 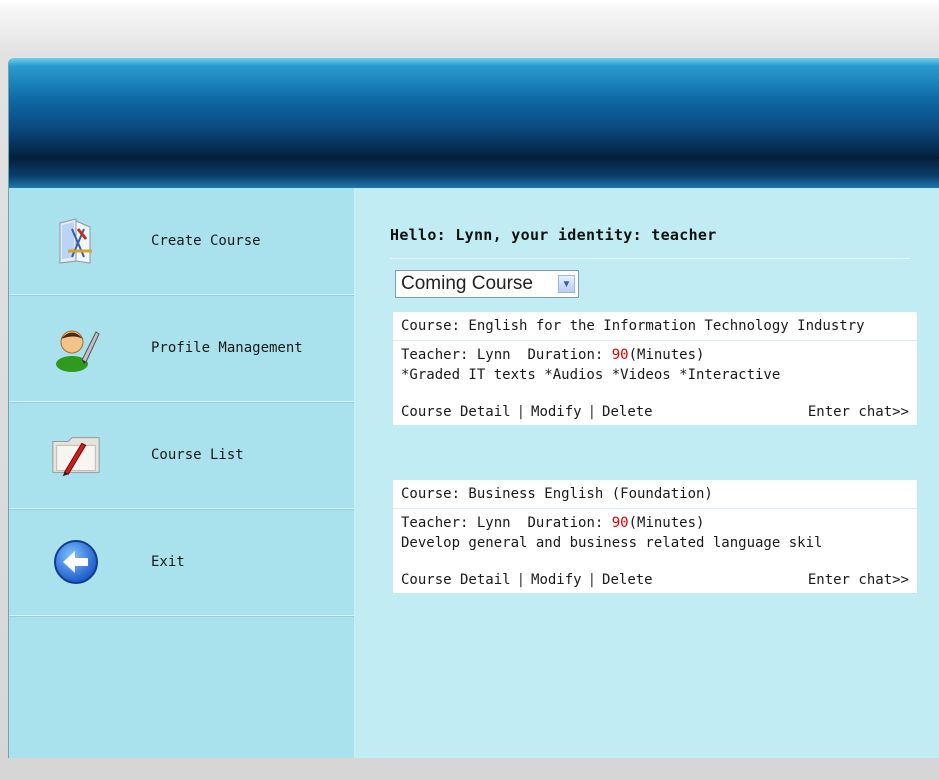 I want to click on sidebar-item-course-list: Course List, so click(x=181, y=455).